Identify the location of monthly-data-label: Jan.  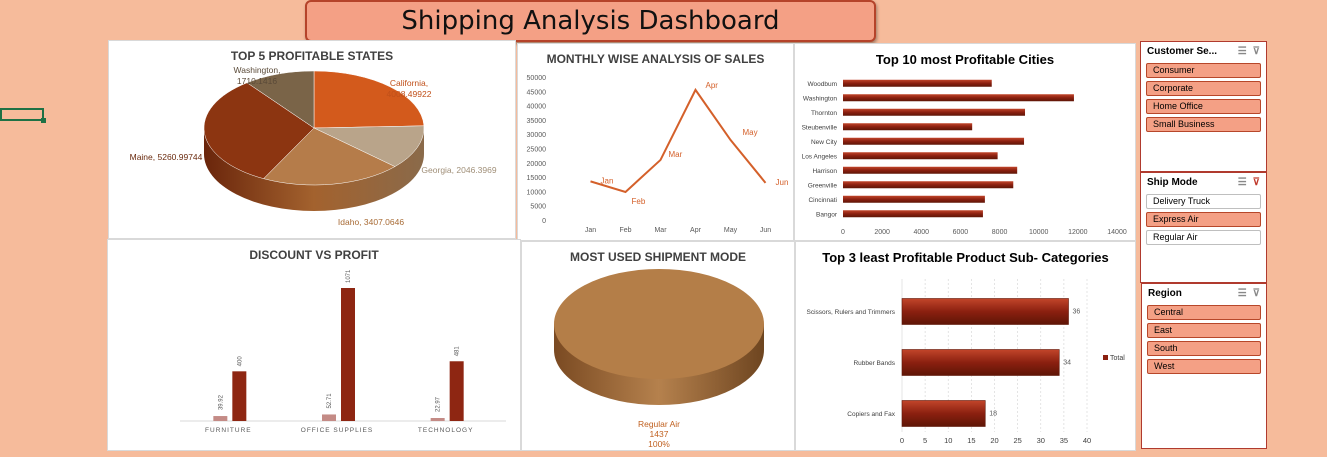
(607, 180).